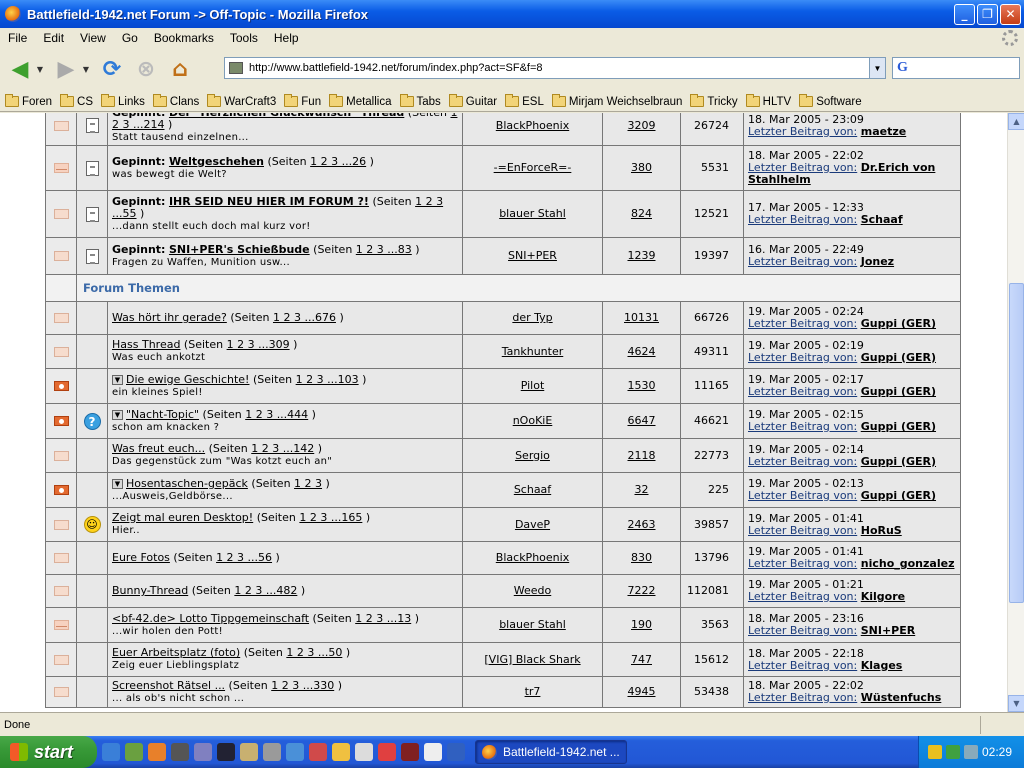  I want to click on close-button: ✕, so click(1010, 14).